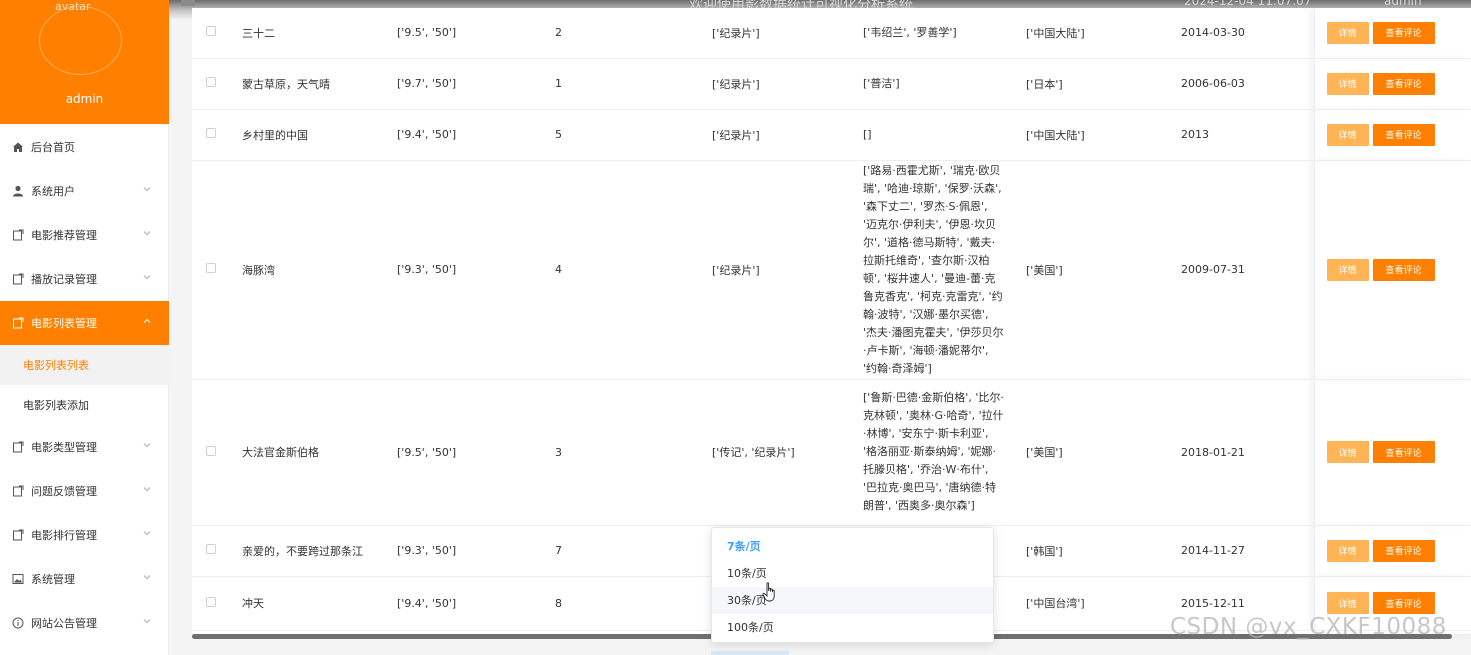  I want to click on home-icon, so click(17, 147).